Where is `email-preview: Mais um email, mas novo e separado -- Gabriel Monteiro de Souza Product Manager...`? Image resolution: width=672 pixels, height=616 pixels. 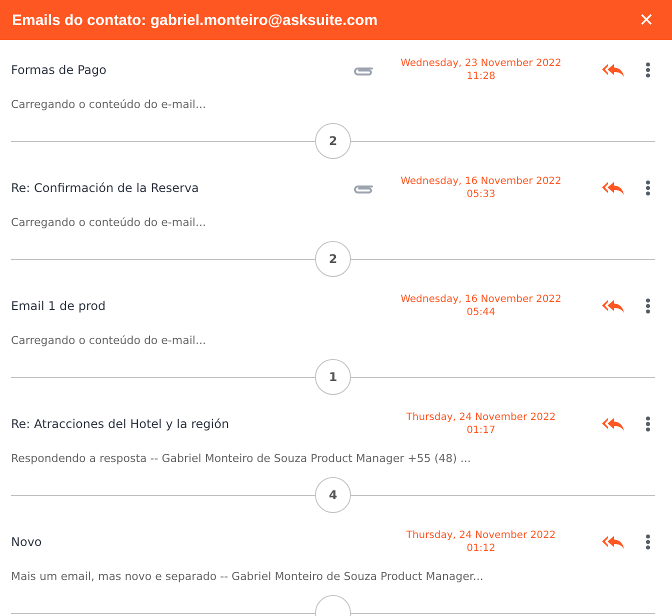
email-preview: Mais um email, mas novo e separado -- Gabriel Monteiro de Souza Product Manager... is located at coordinates (247, 577).